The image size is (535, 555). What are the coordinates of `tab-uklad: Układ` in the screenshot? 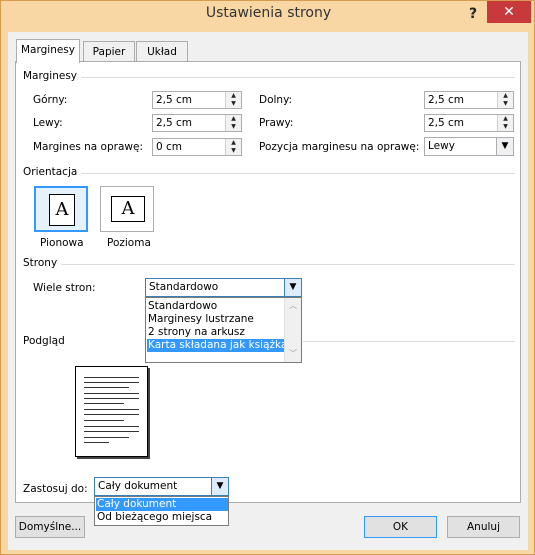 It's located at (162, 51).